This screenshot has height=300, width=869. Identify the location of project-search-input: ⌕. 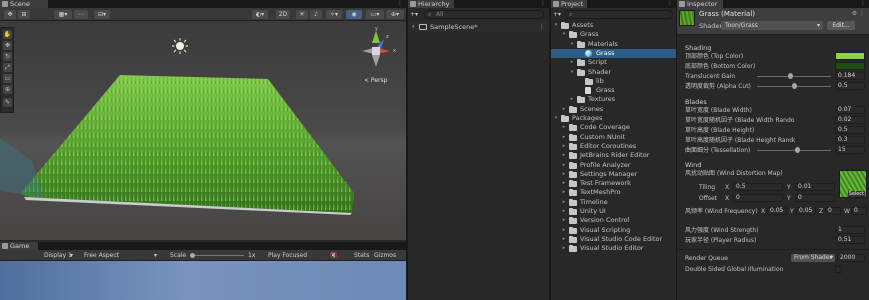
(619, 14).